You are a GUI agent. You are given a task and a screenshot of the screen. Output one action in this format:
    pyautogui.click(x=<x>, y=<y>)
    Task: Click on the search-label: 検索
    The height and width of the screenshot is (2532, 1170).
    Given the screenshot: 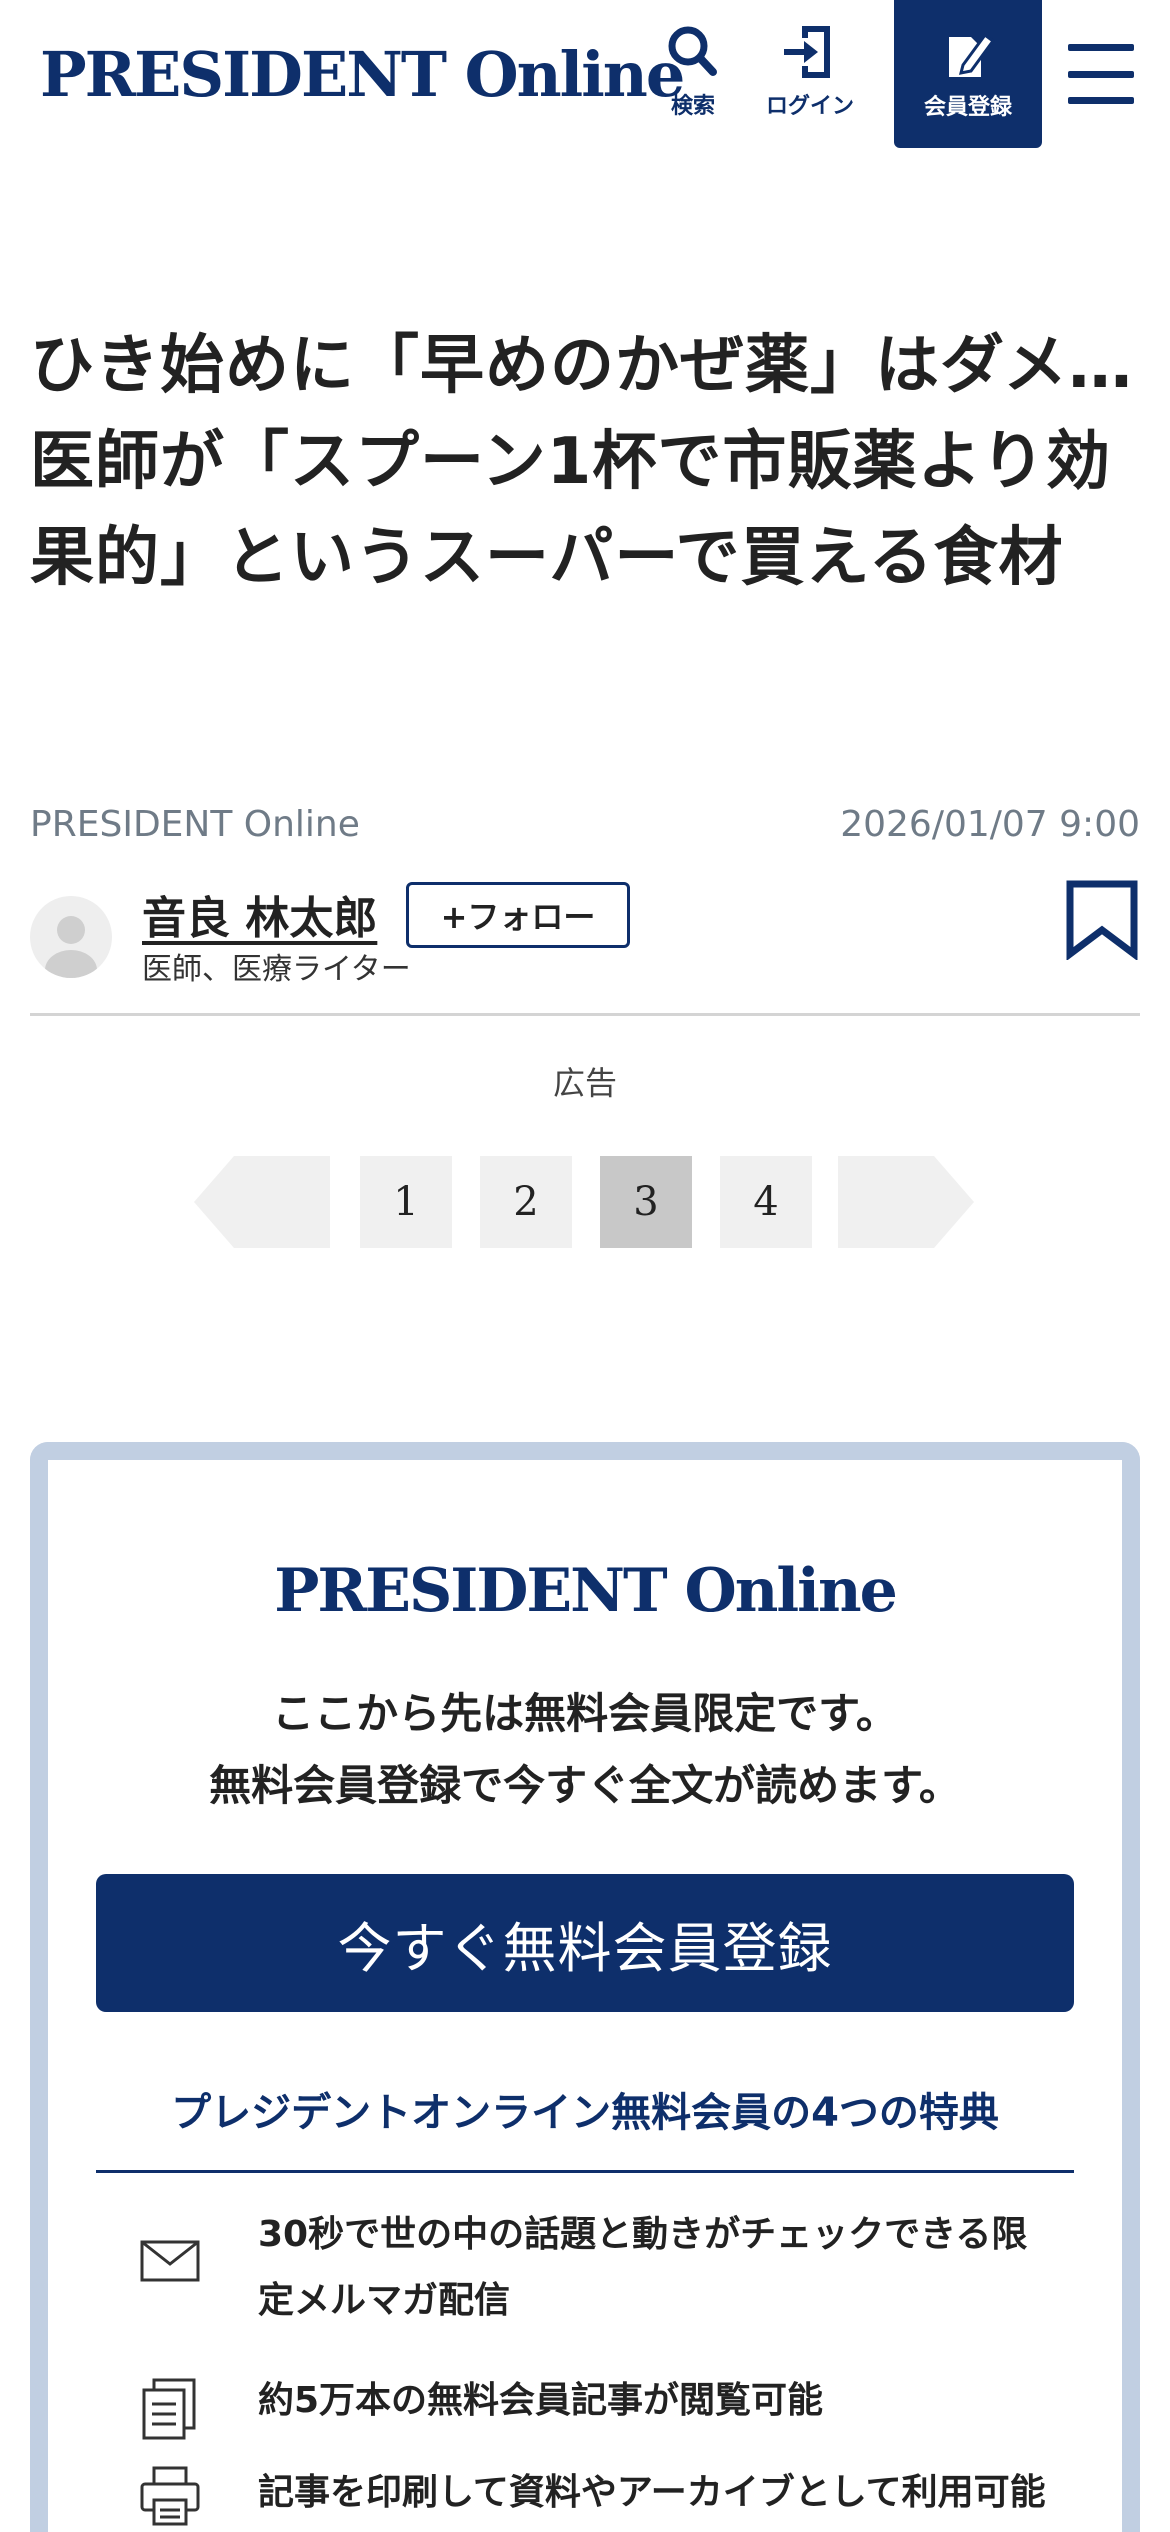 What is the action you would take?
    pyautogui.click(x=692, y=106)
    